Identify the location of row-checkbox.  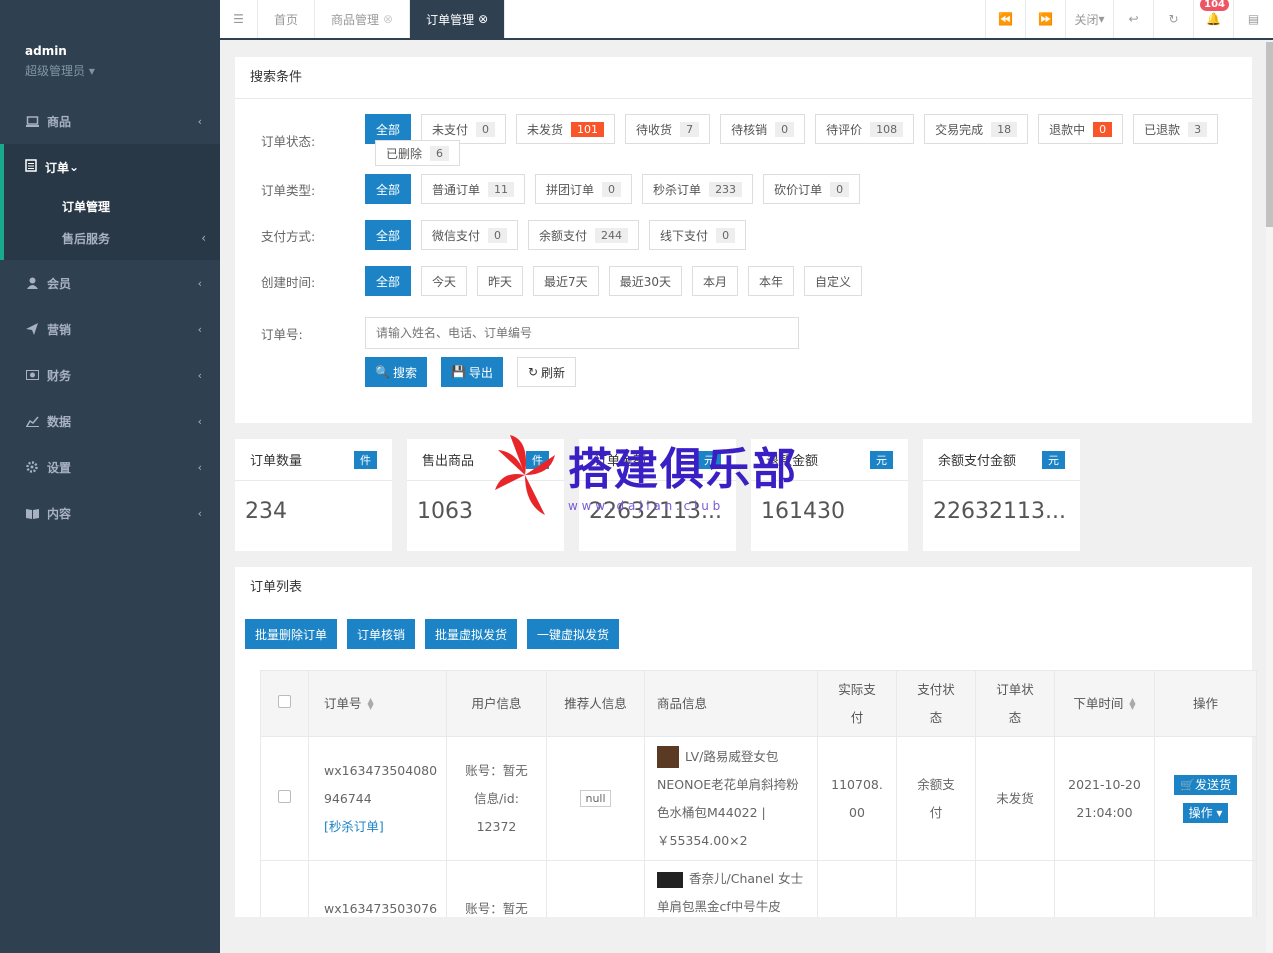
(284, 796).